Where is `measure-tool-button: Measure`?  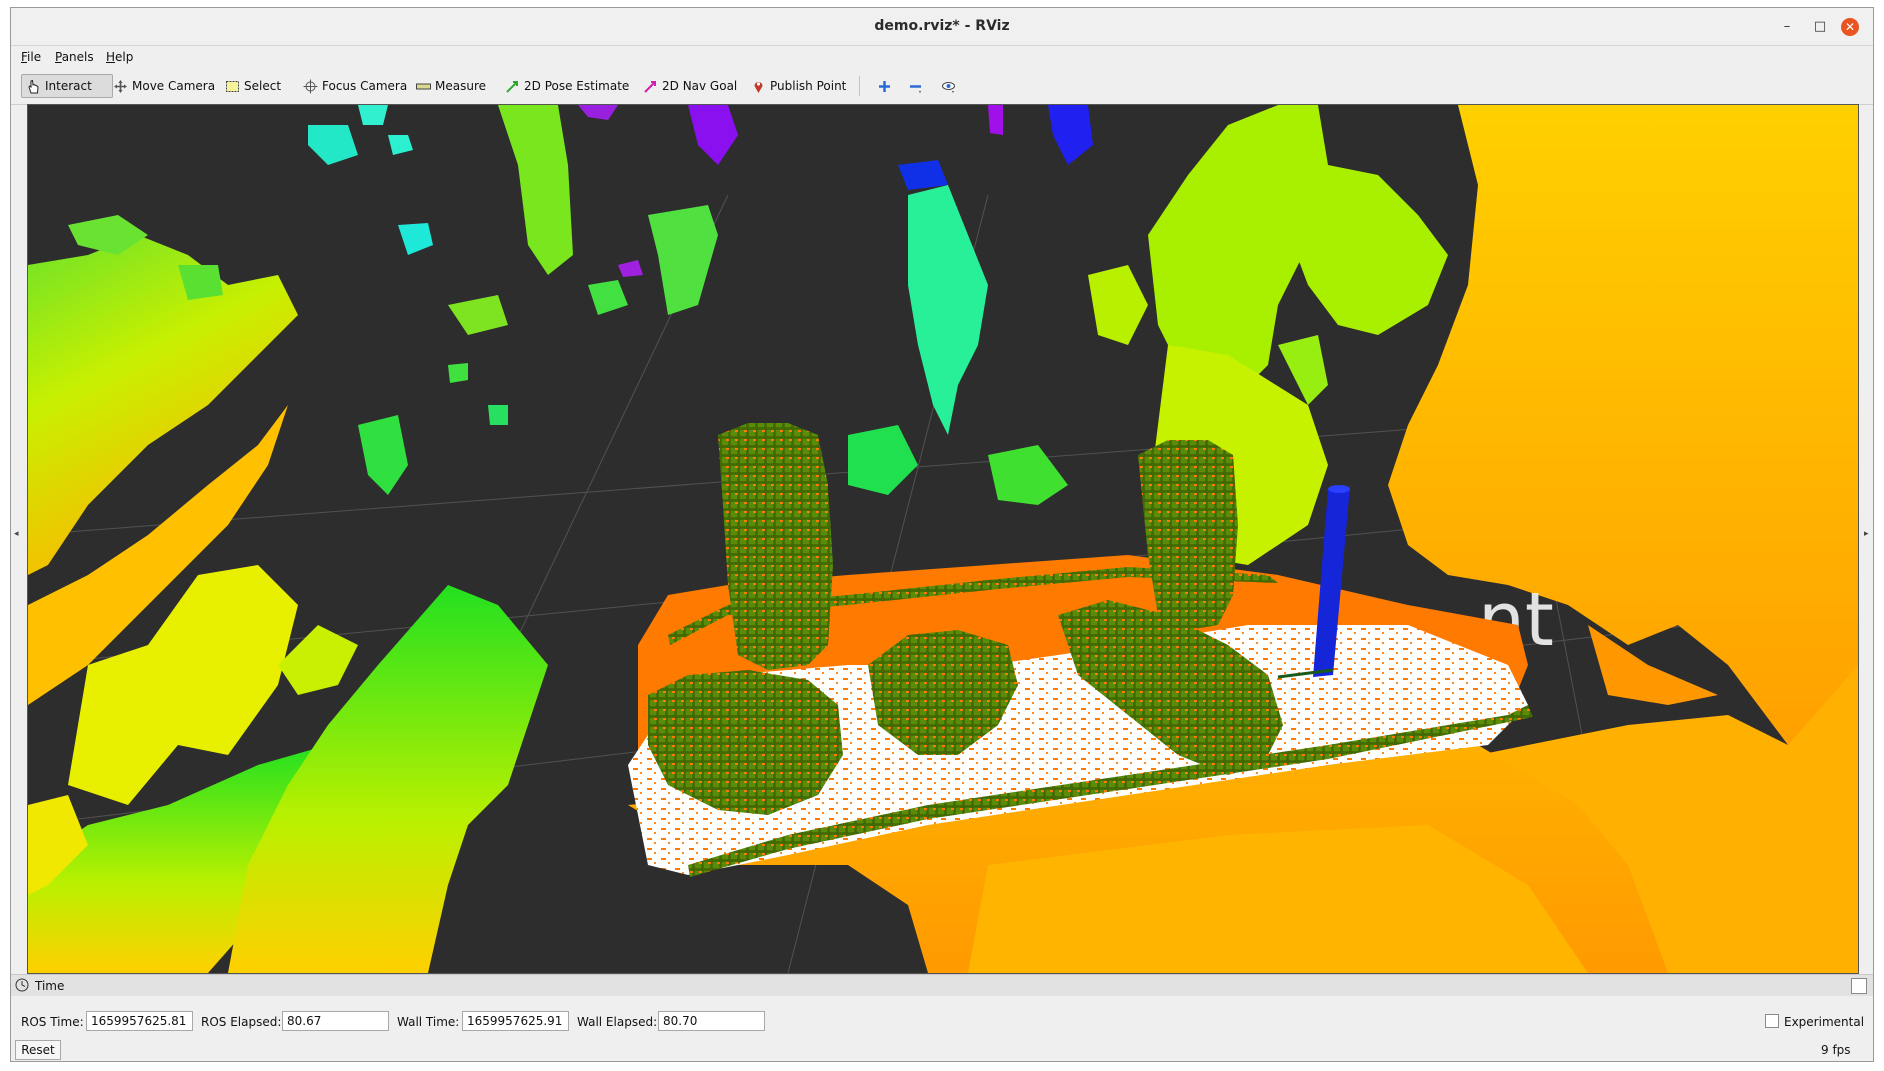
measure-tool-button: Measure is located at coordinates (451, 86).